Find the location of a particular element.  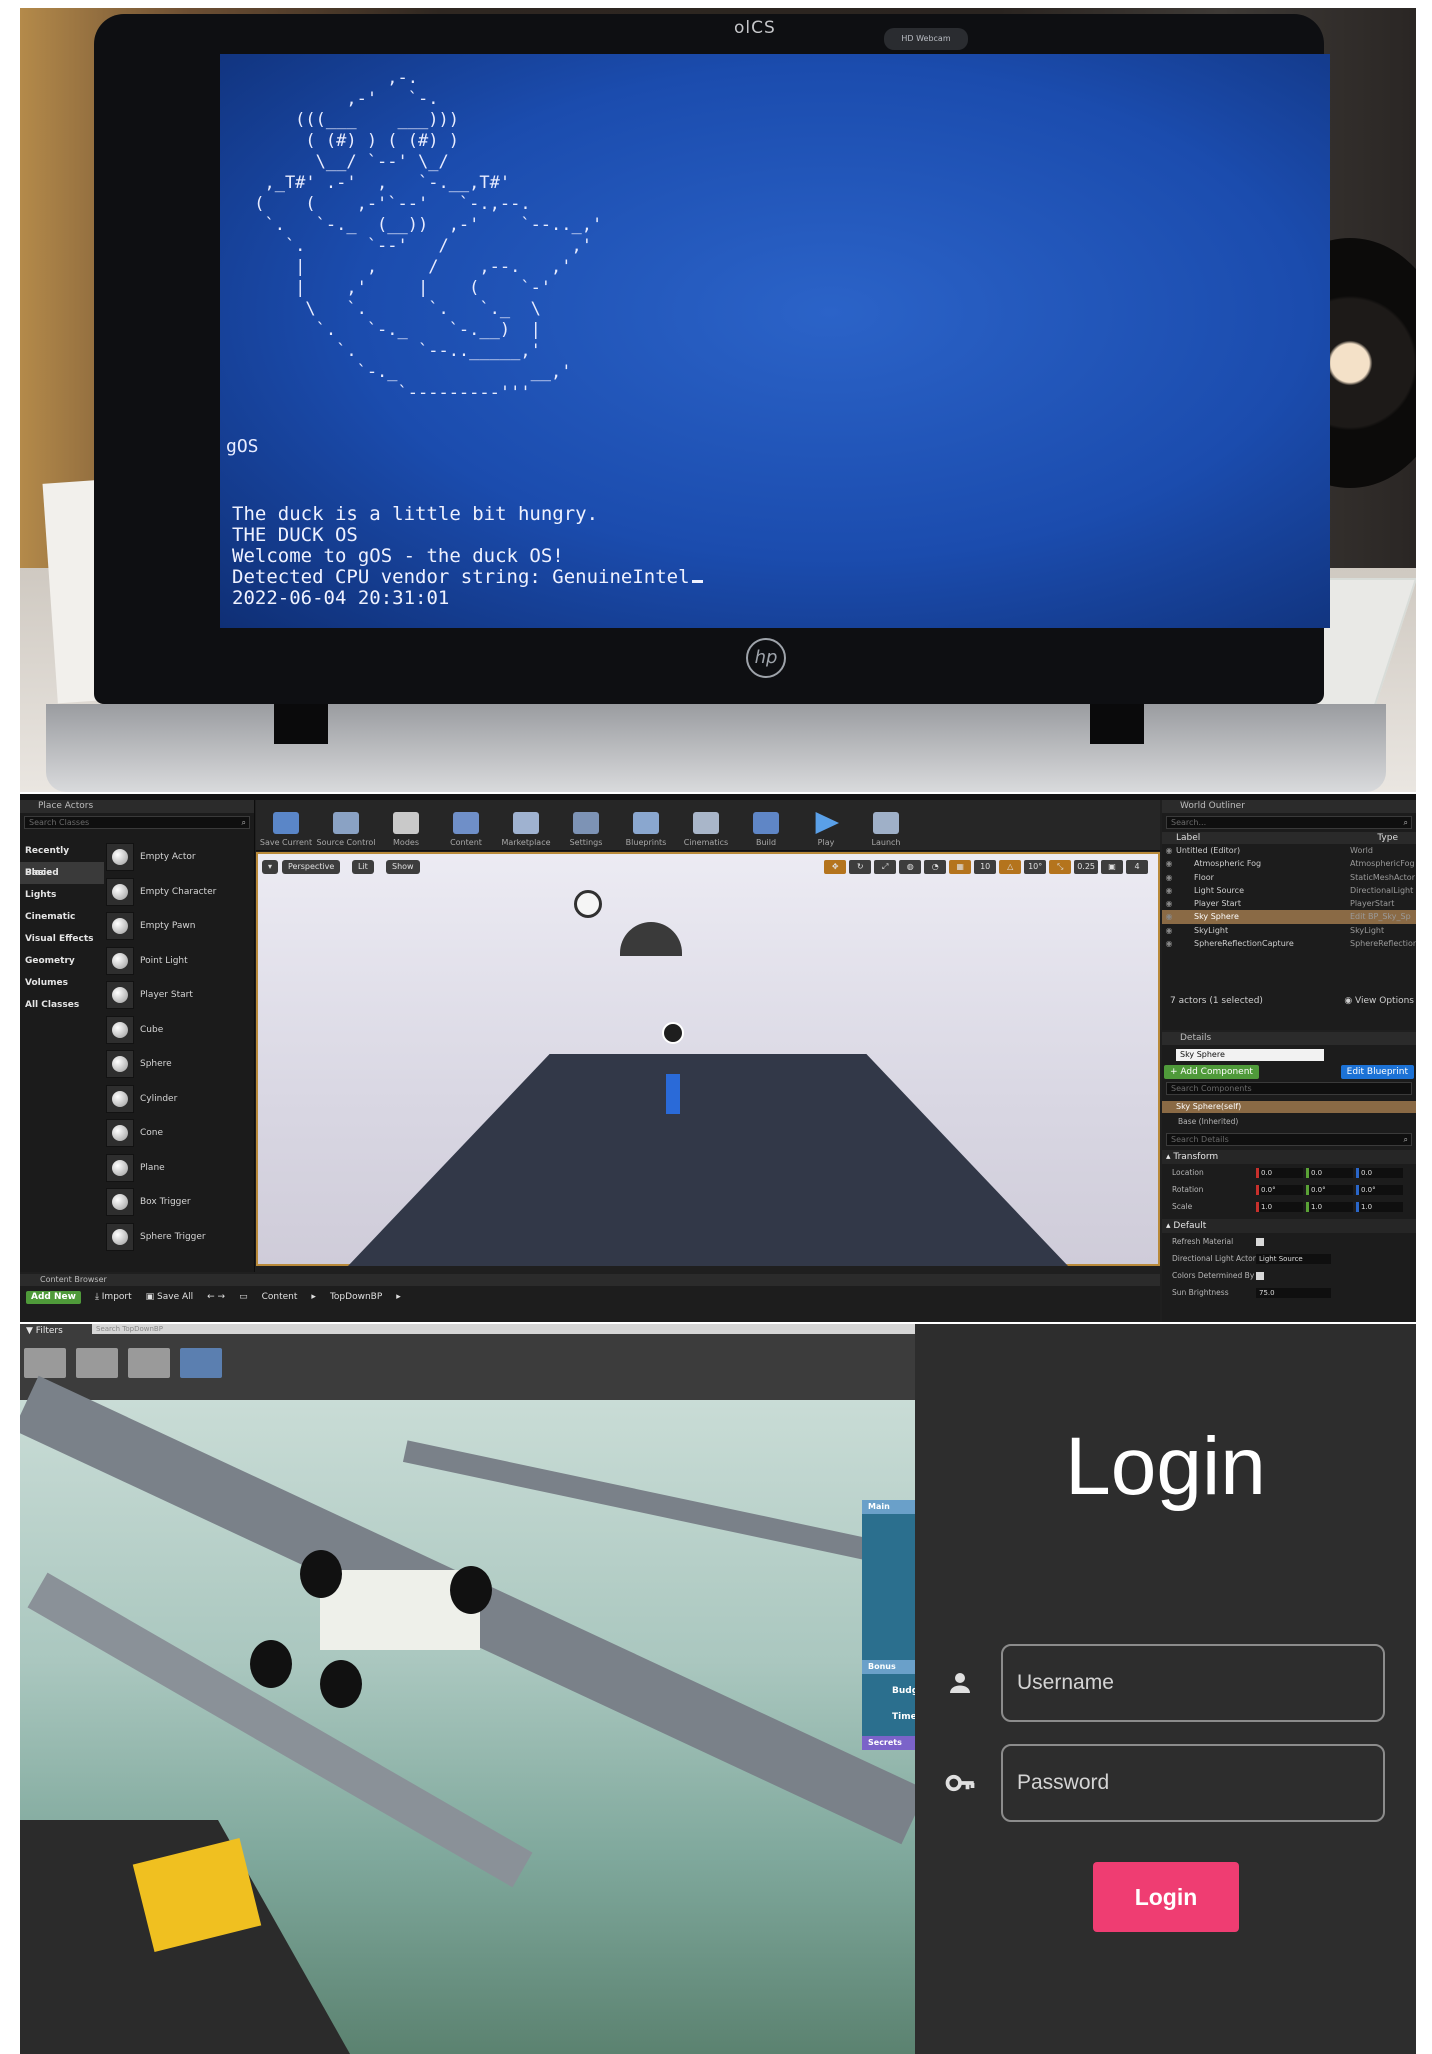

actor-name-field: Sky Sphere is located at coordinates (1250, 1055).